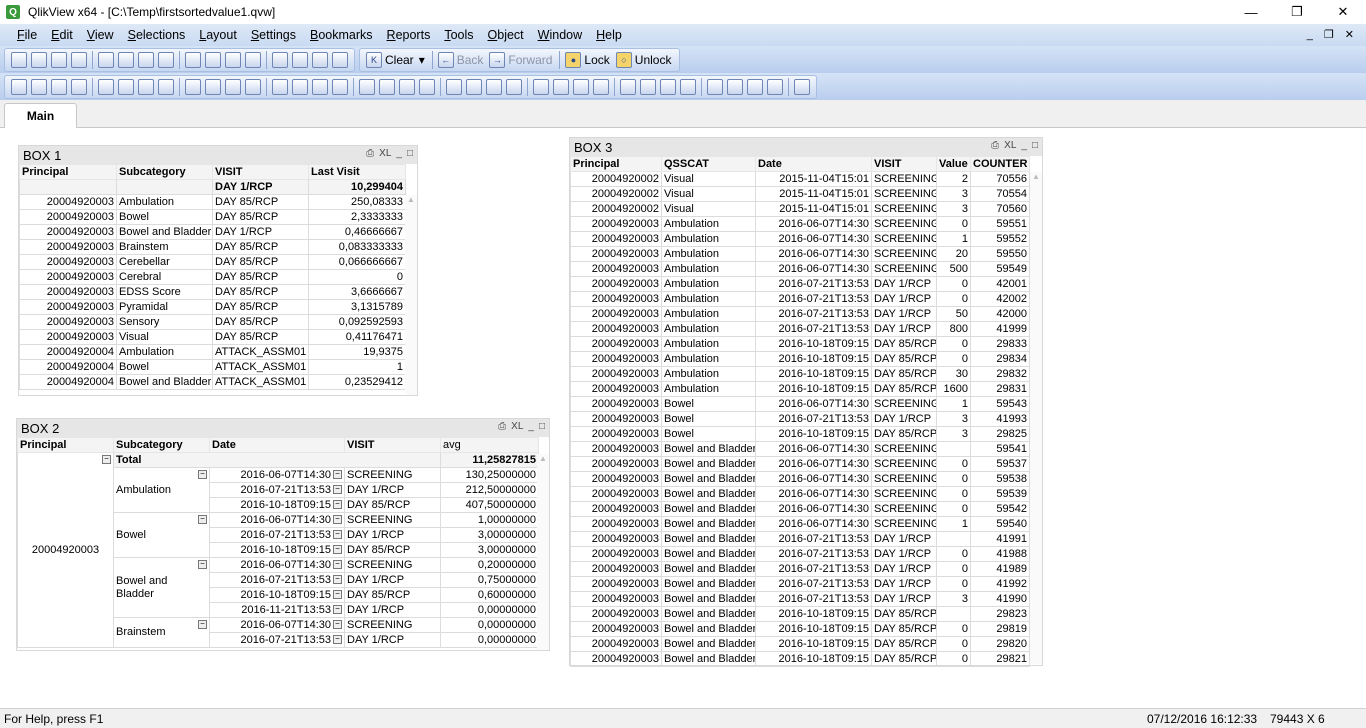  I want to click on search-object-icon, so click(367, 86).